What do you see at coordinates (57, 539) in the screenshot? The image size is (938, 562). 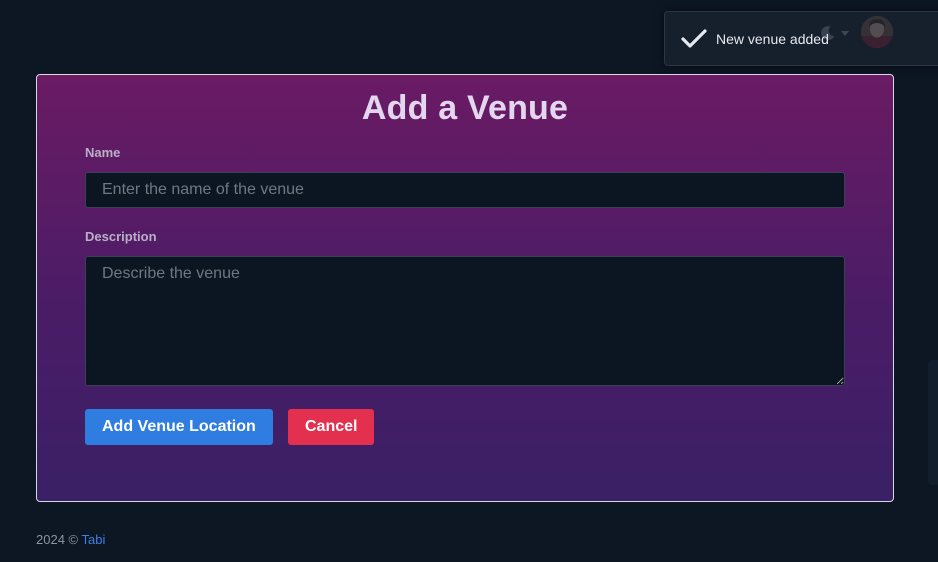 I see `footer-copyright: 2024 ©` at bounding box center [57, 539].